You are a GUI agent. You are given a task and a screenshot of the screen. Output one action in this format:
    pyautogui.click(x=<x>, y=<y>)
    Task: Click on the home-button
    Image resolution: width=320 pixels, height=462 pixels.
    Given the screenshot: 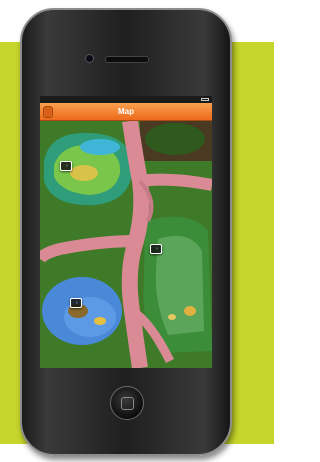 What is the action you would take?
    pyautogui.click(x=127, y=403)
    